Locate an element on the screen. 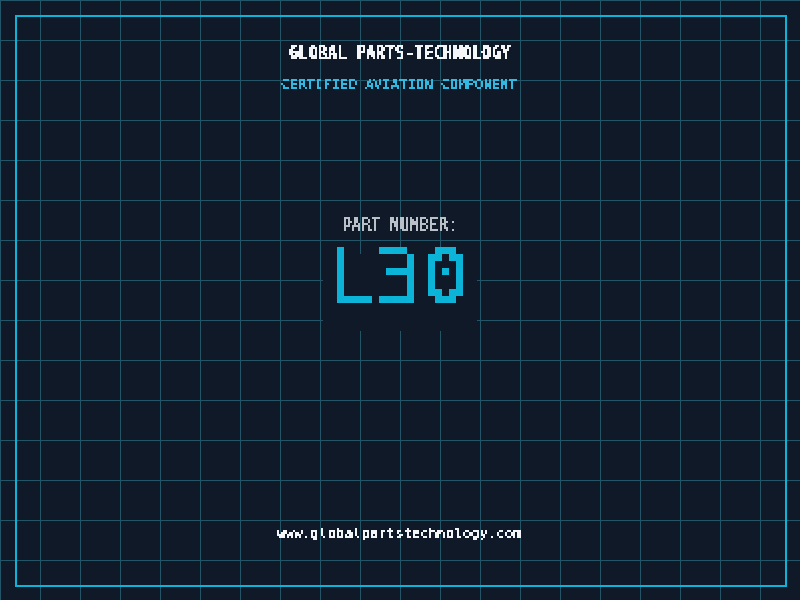 This screenshot has width=800, height=600. footer is located at coordinates (400, 537).